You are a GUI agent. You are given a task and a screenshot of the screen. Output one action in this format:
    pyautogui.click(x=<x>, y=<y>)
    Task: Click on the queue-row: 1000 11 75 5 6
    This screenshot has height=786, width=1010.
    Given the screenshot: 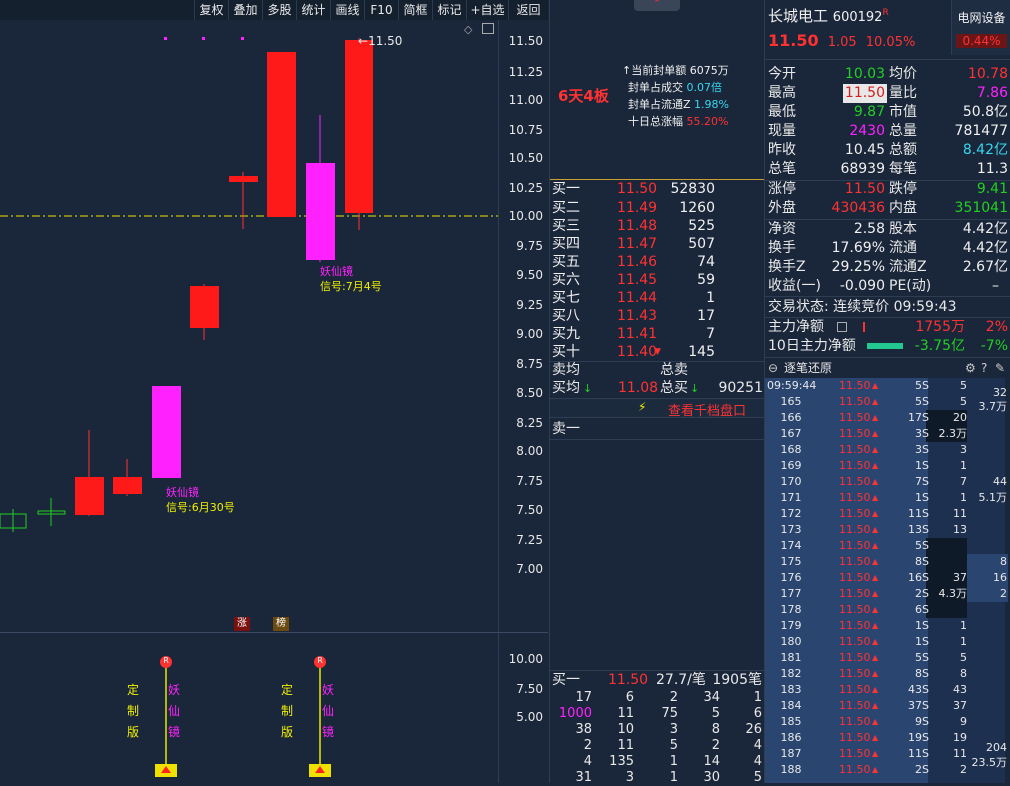 What is the action you would take?
    pyautogui.click(x=660, y=713)
    